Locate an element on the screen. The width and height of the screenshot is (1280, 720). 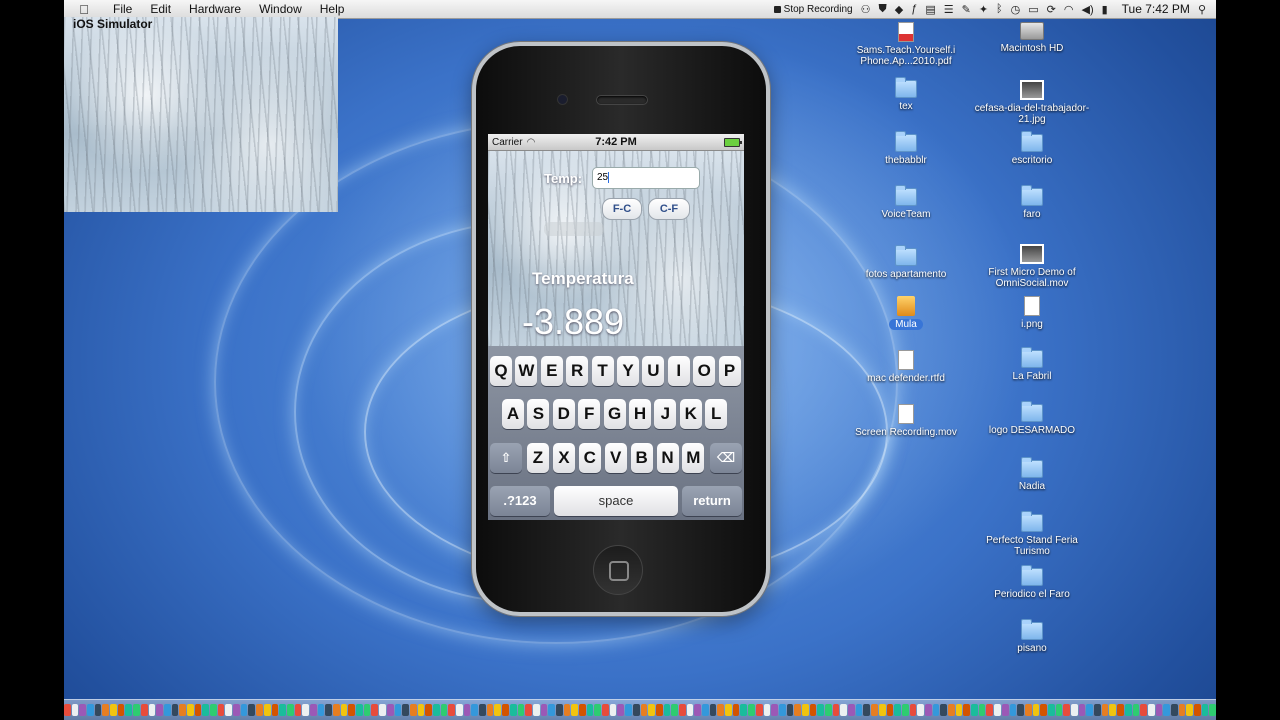
facebook-icon: ƒ is located at coordinates (914, 9).